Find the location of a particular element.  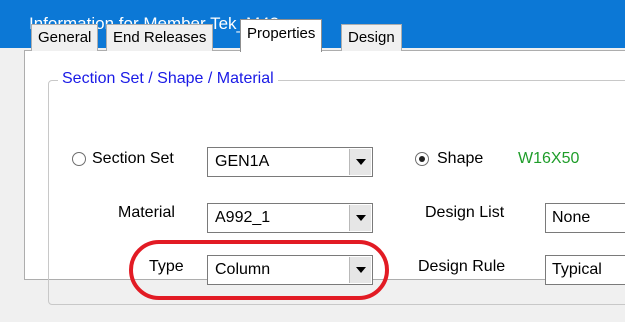

section-set-combo: GEN1A is located at coordinates (290, 162).